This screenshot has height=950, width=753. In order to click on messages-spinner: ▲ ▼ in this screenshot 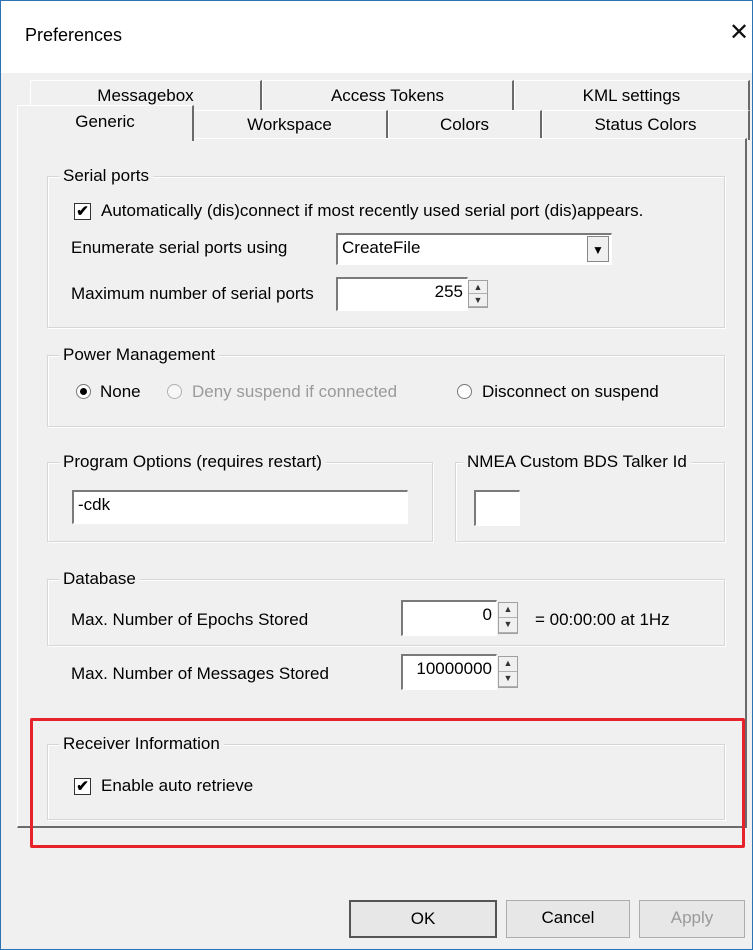, I will do `click(508, 672)`.